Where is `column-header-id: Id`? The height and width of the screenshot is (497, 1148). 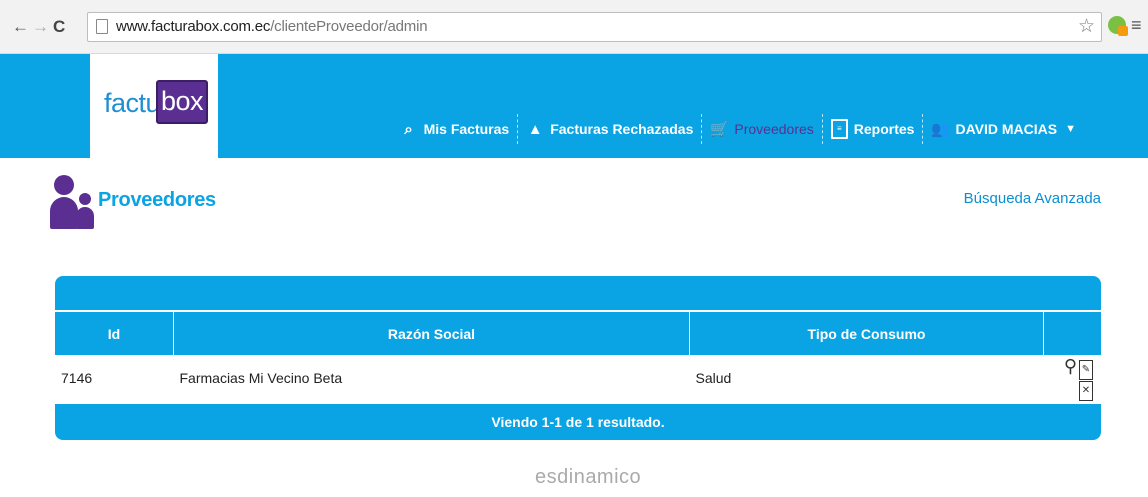
column-header-id: Id is located at coordinates (114, 333).